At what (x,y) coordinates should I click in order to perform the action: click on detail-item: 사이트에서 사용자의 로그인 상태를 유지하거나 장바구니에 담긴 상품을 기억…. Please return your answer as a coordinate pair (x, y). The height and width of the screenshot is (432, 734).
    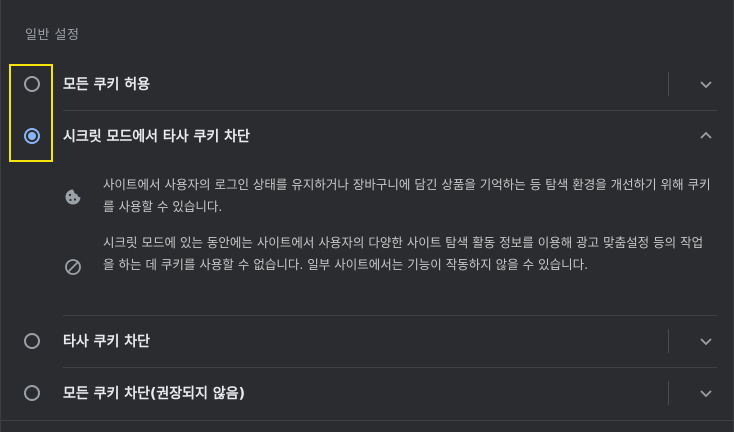
    Looking at the image, I should click on (388, 197).